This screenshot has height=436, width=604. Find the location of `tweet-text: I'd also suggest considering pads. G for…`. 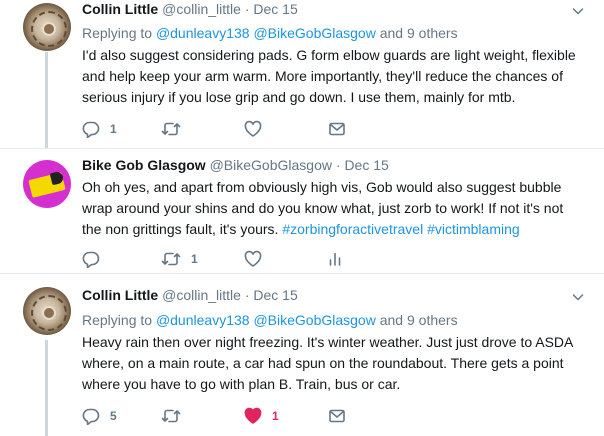

tweet-text: I'd also suggest considering pads. G for… is located at coordinates (332, 76).